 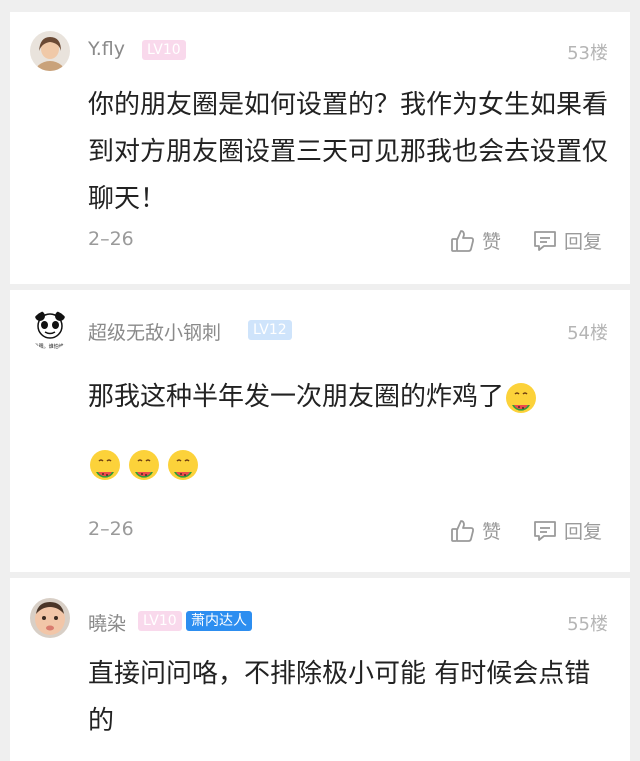 What do you see at coordinates (296, 397) in the screenshot?
I see `comment-text-content: 那我这种半年发一次朋友圈的炸鸡了` at bounding box center [296, 397].